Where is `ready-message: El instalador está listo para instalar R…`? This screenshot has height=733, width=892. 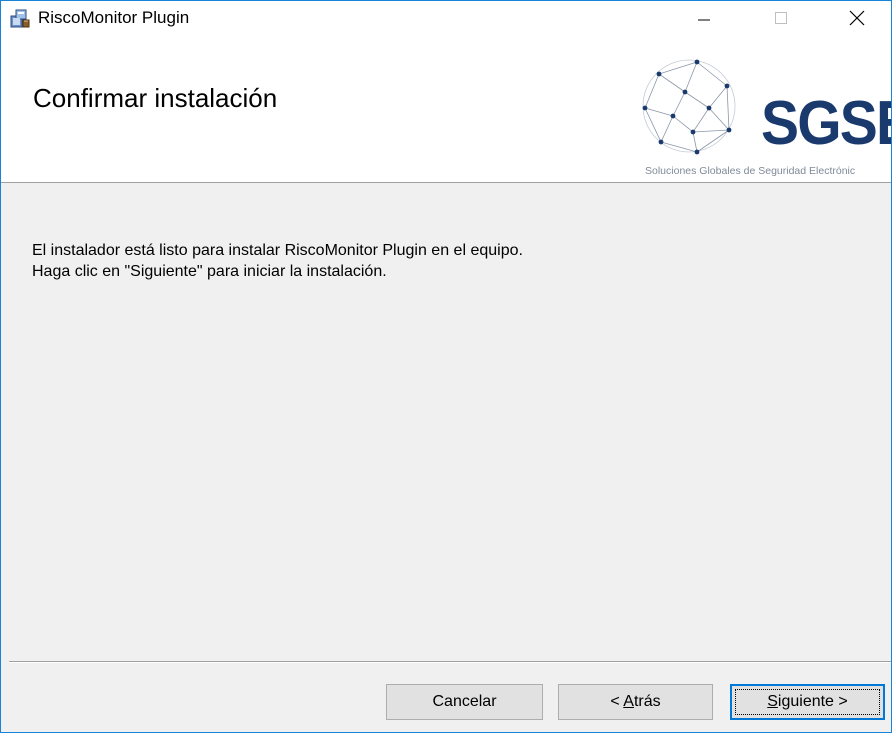
ready-message: El instalador está listo para instalar R… is located at coordinates (277, 250).